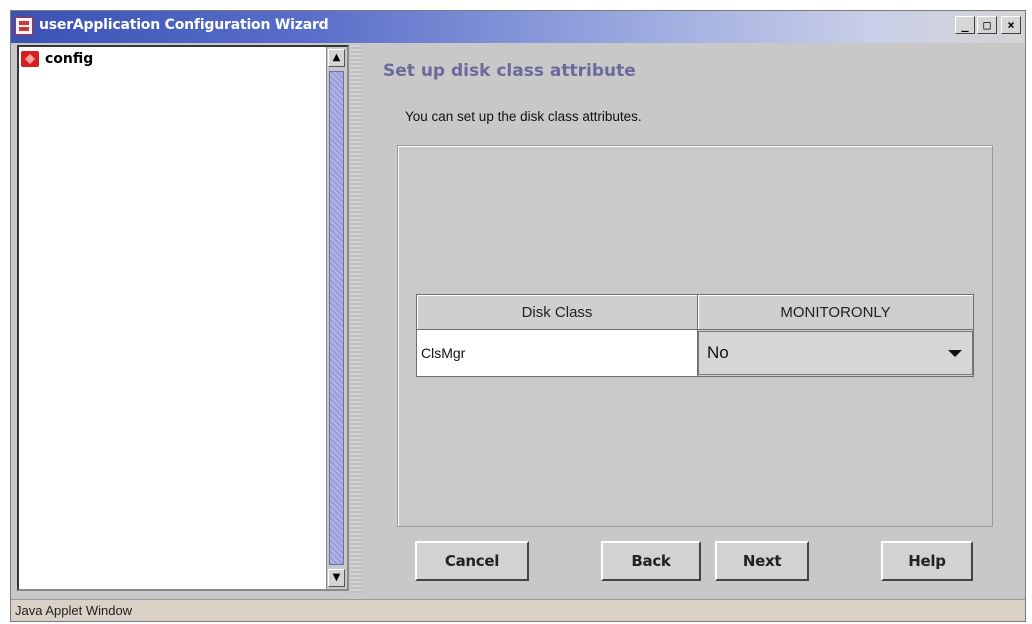  I want to click on scroll-up-button: ▲, so click(336, 58).